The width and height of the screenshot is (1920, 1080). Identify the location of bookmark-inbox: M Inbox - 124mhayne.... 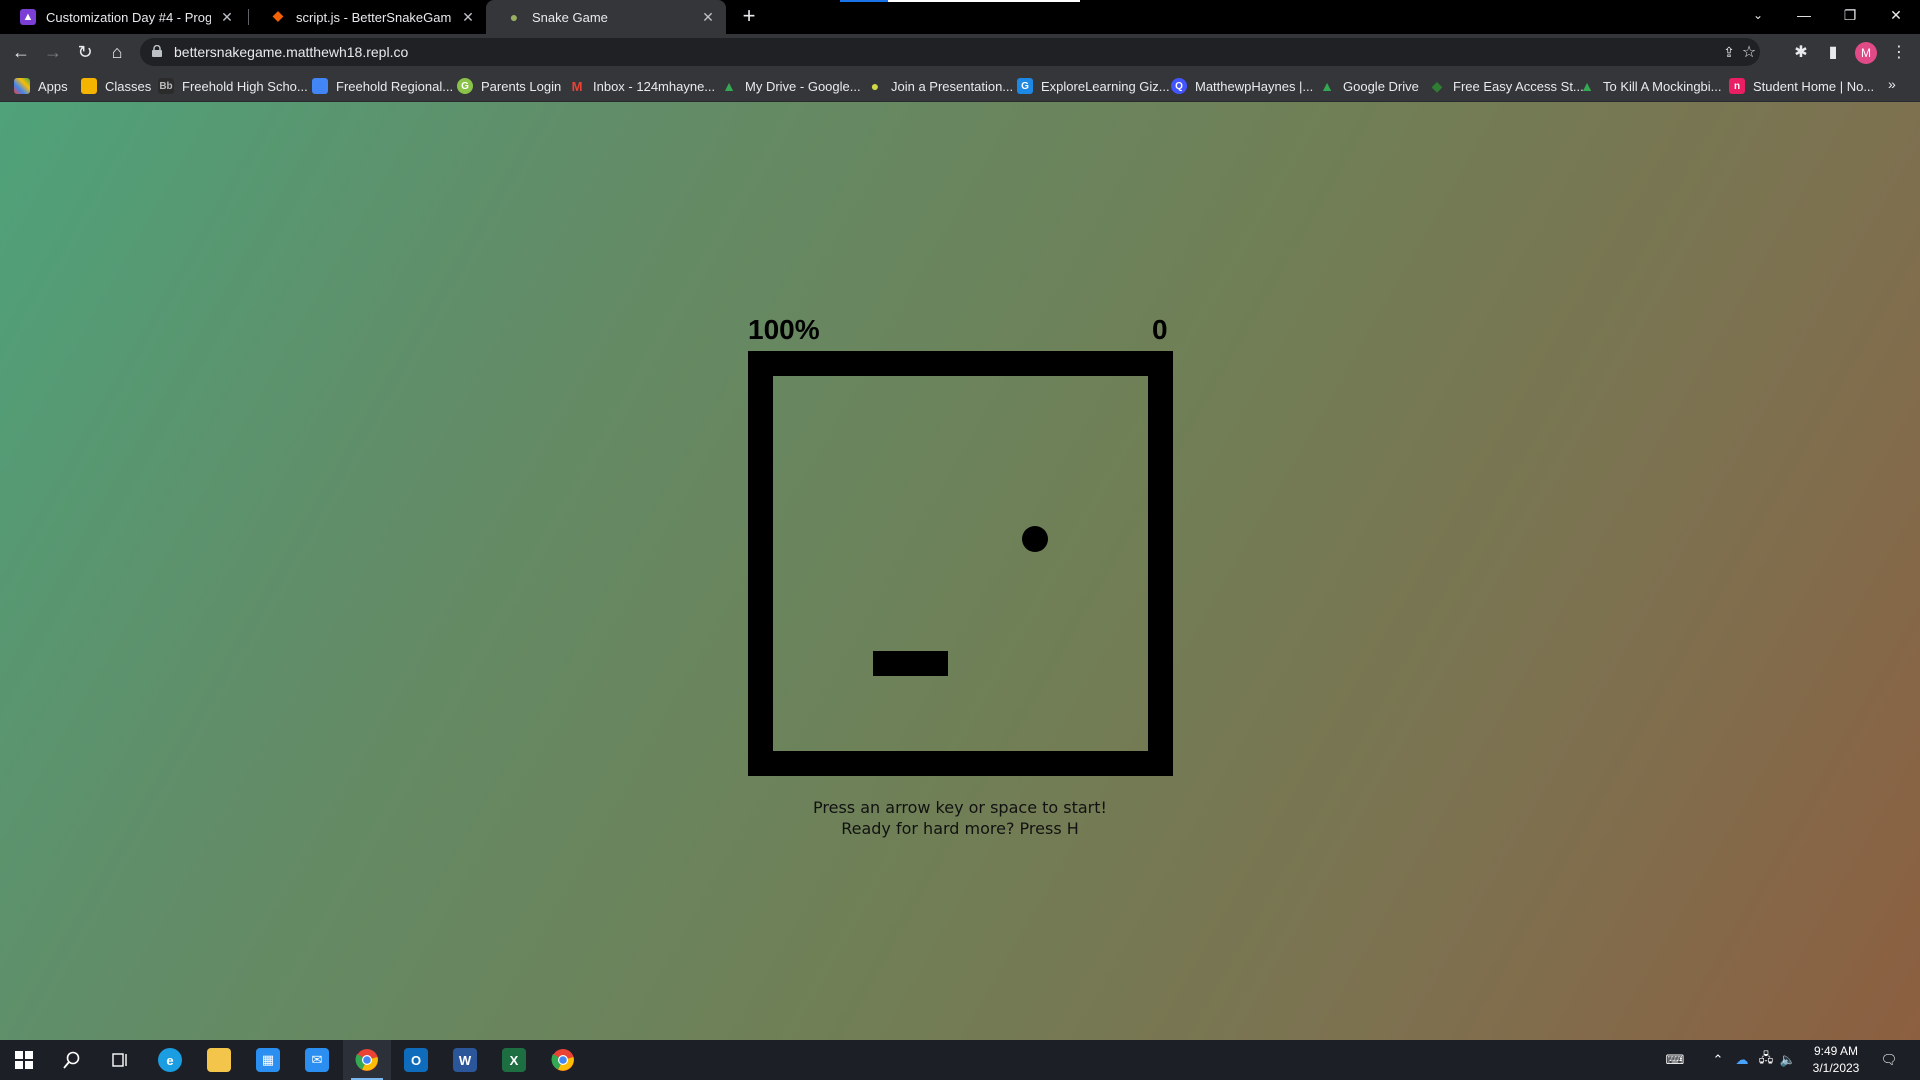
(642, 86).